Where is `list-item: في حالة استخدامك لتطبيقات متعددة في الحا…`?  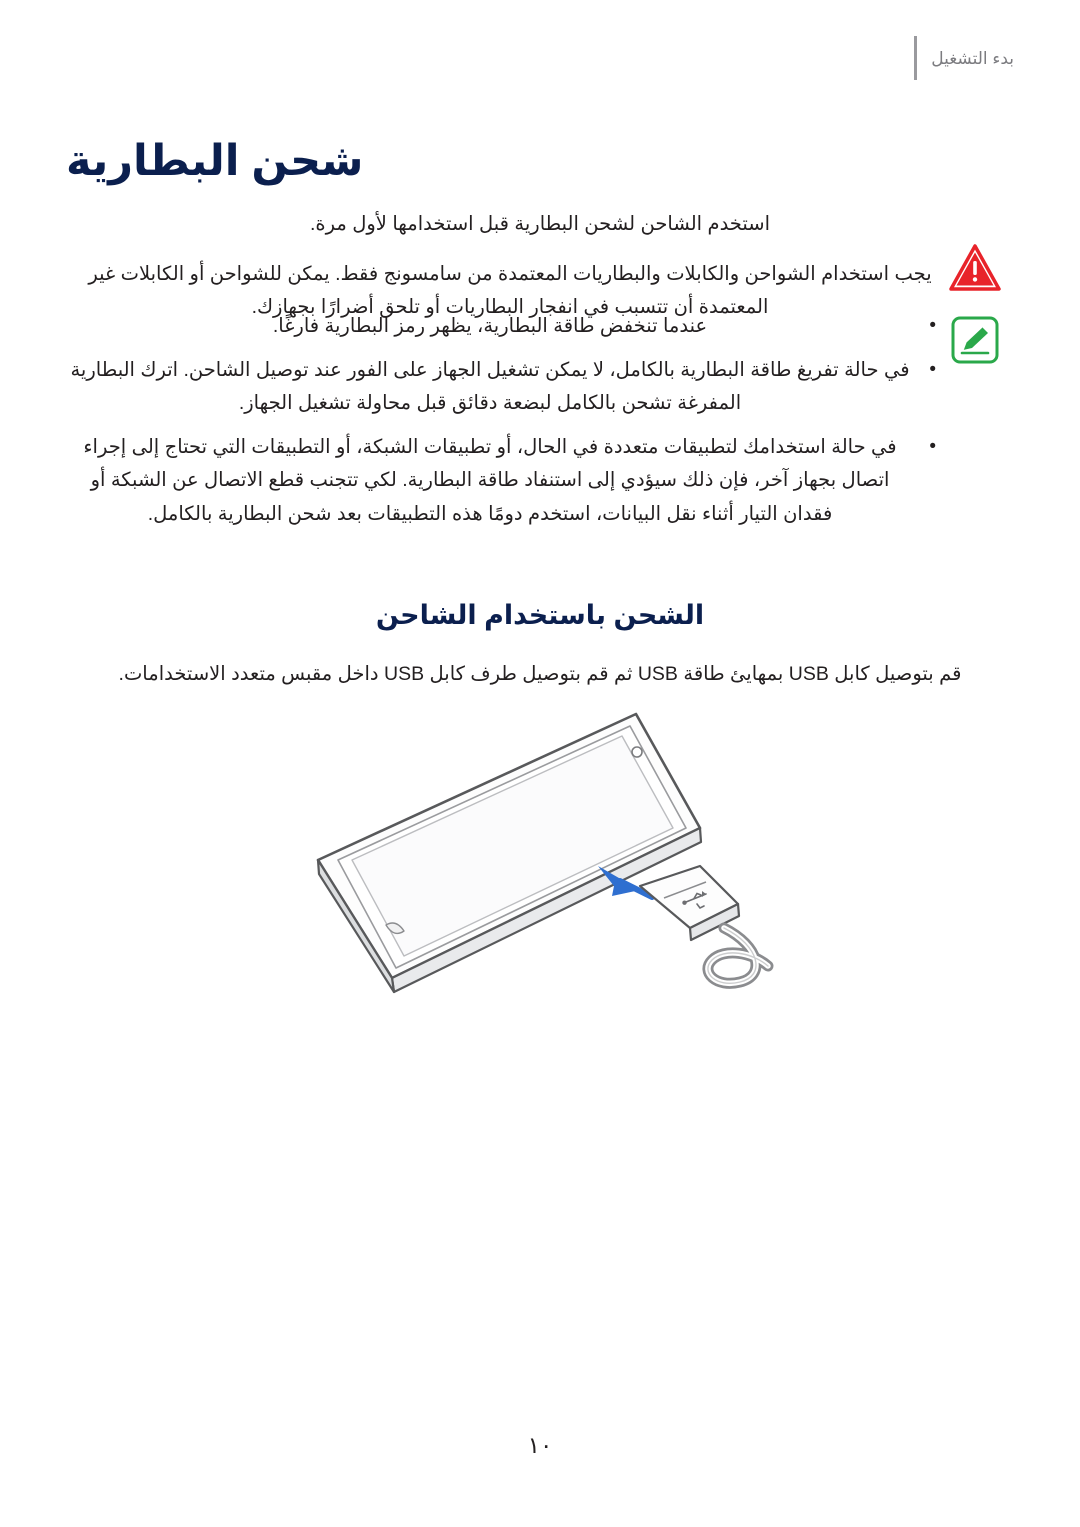
list-item: في حالة استخدامك لتطبيقات متعددة في الحا… is located at coordinates (501, 481).